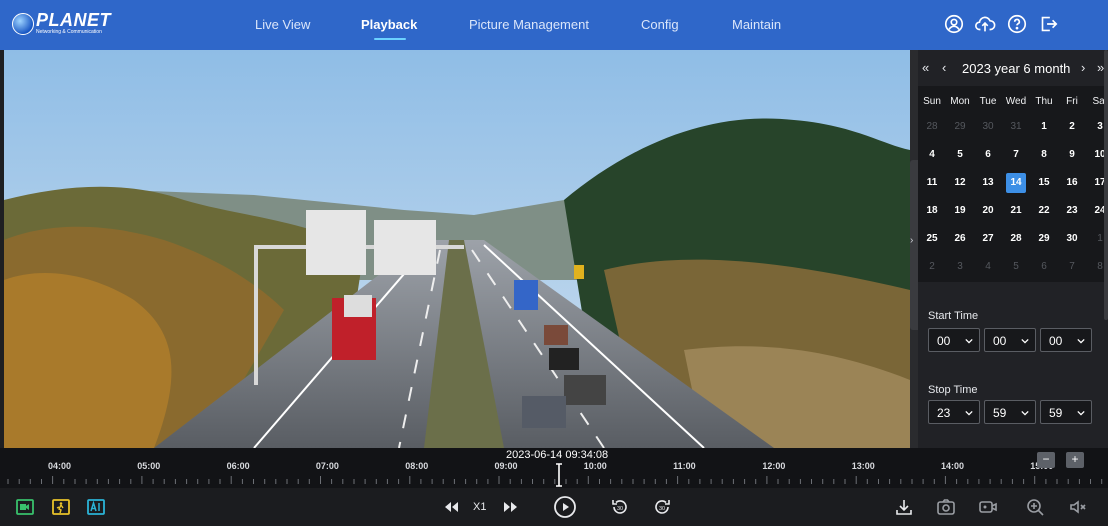  I want to click on timeline-zoom-out-button: −, so click(1046, 460).